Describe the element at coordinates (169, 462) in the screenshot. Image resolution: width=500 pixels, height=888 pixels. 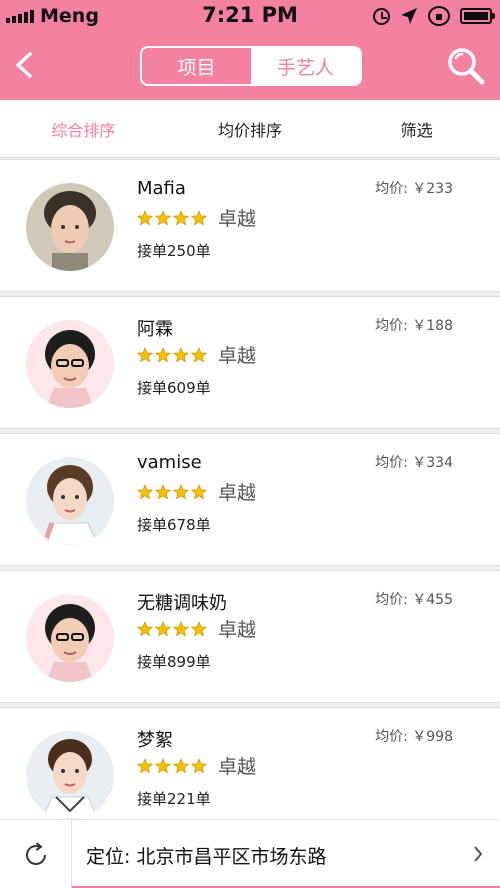
I see `artist-name: vamise` at that location.